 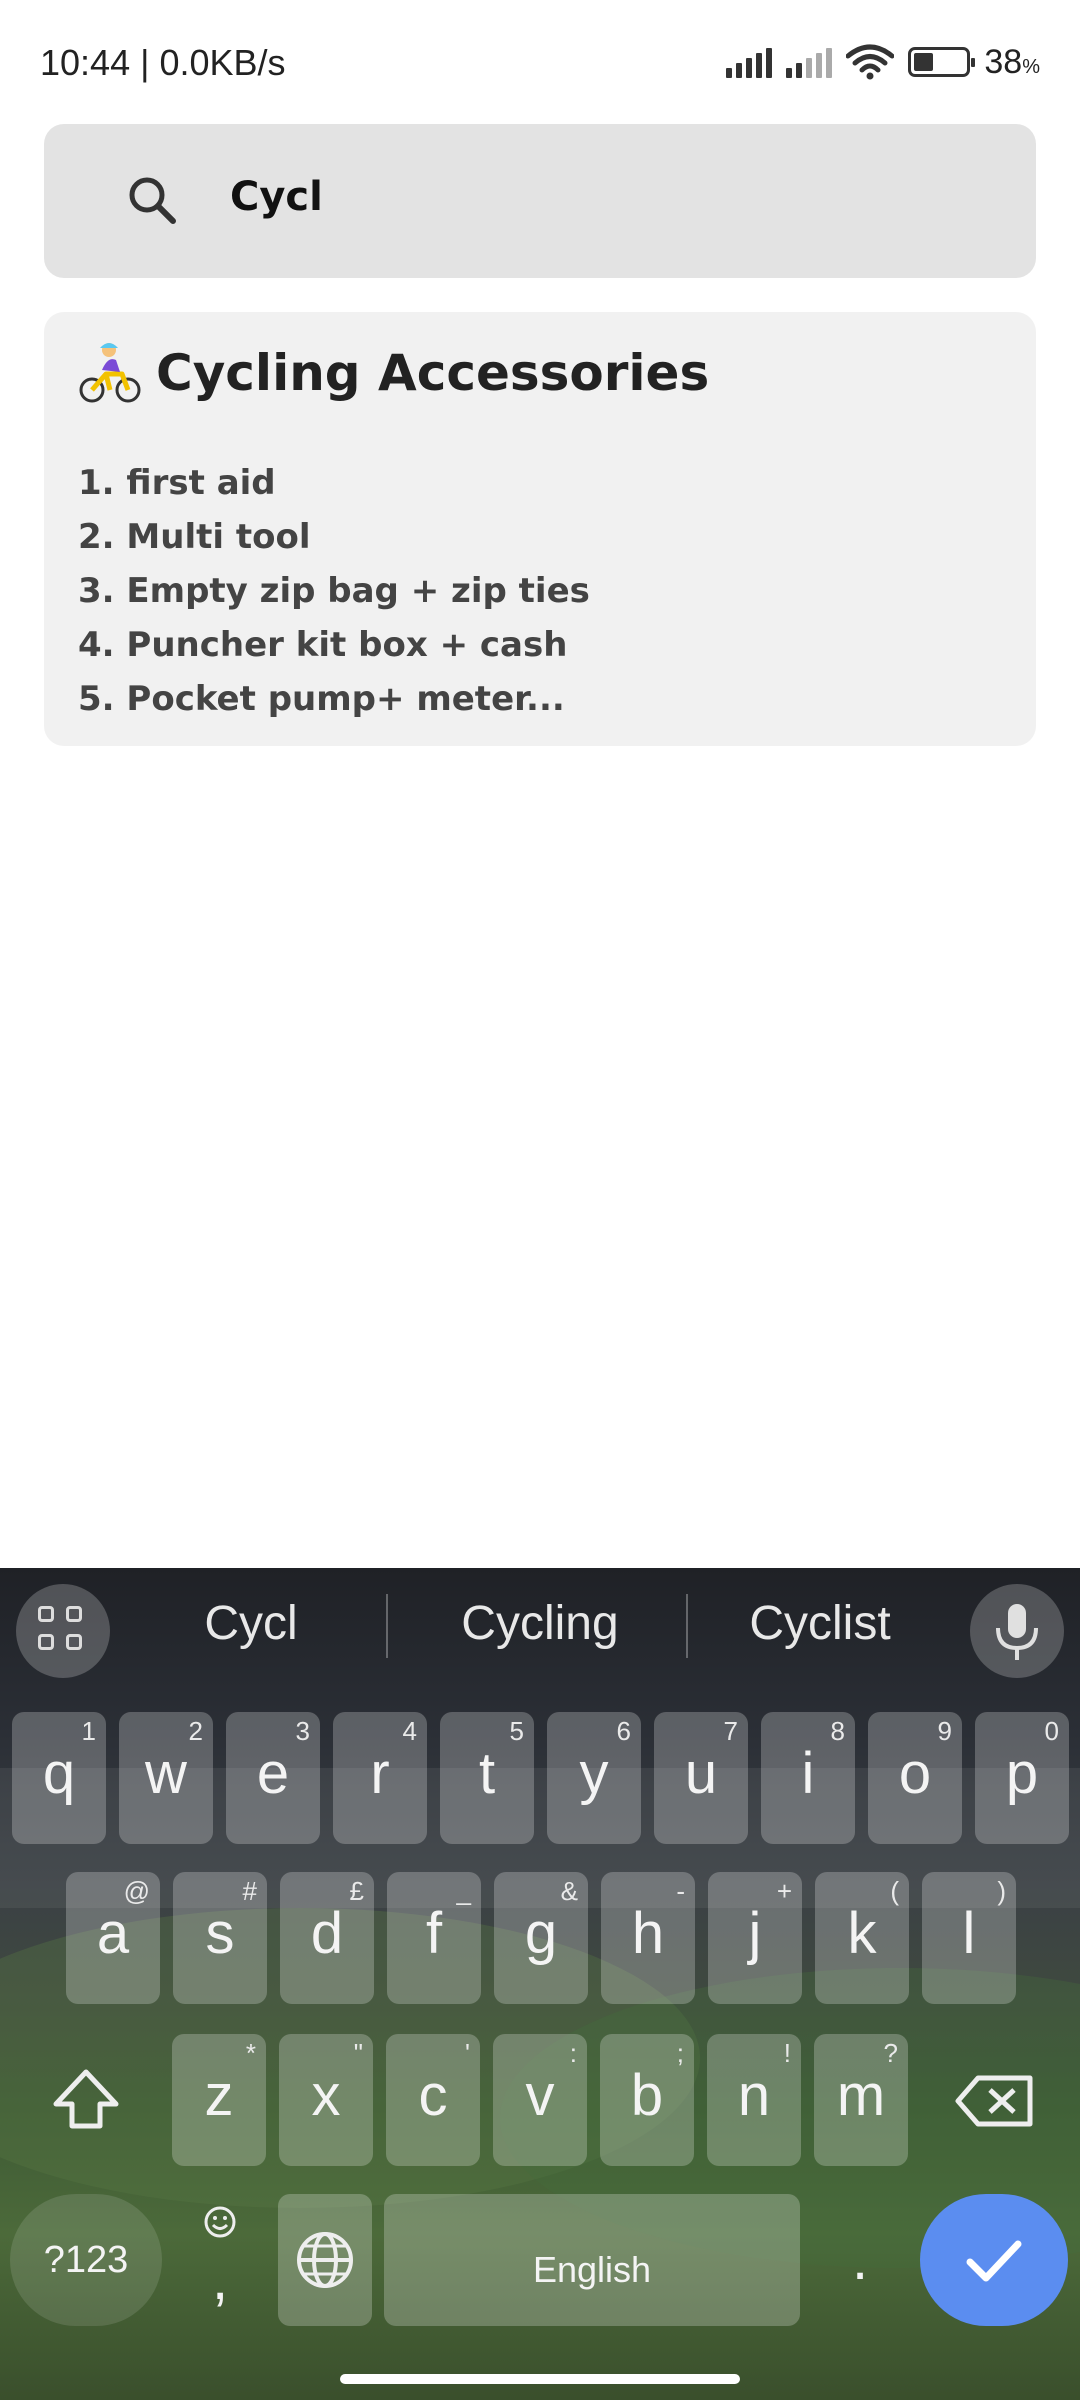 I want to click on key-z: * z, so click(x=219, y=2100).